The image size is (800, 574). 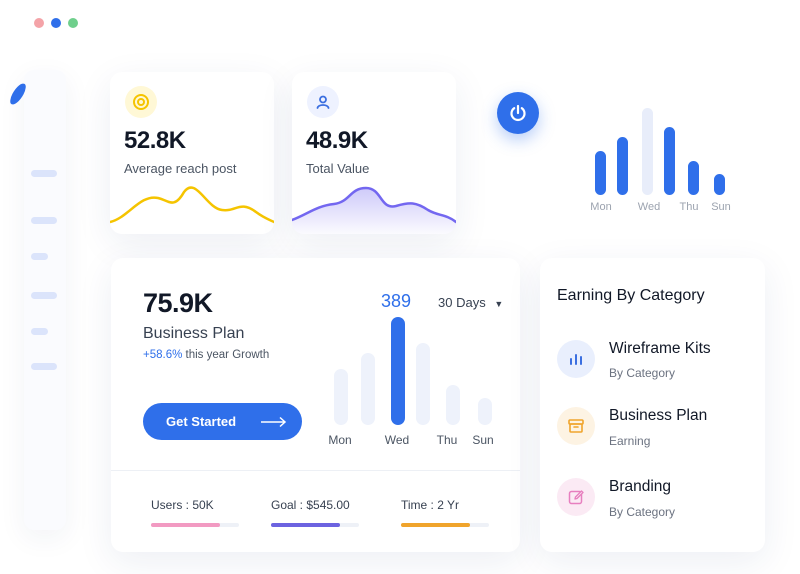 What do you see at coordinates (315, 470) in the screenshot?
I see `divider` at bounding box center [315, 470].